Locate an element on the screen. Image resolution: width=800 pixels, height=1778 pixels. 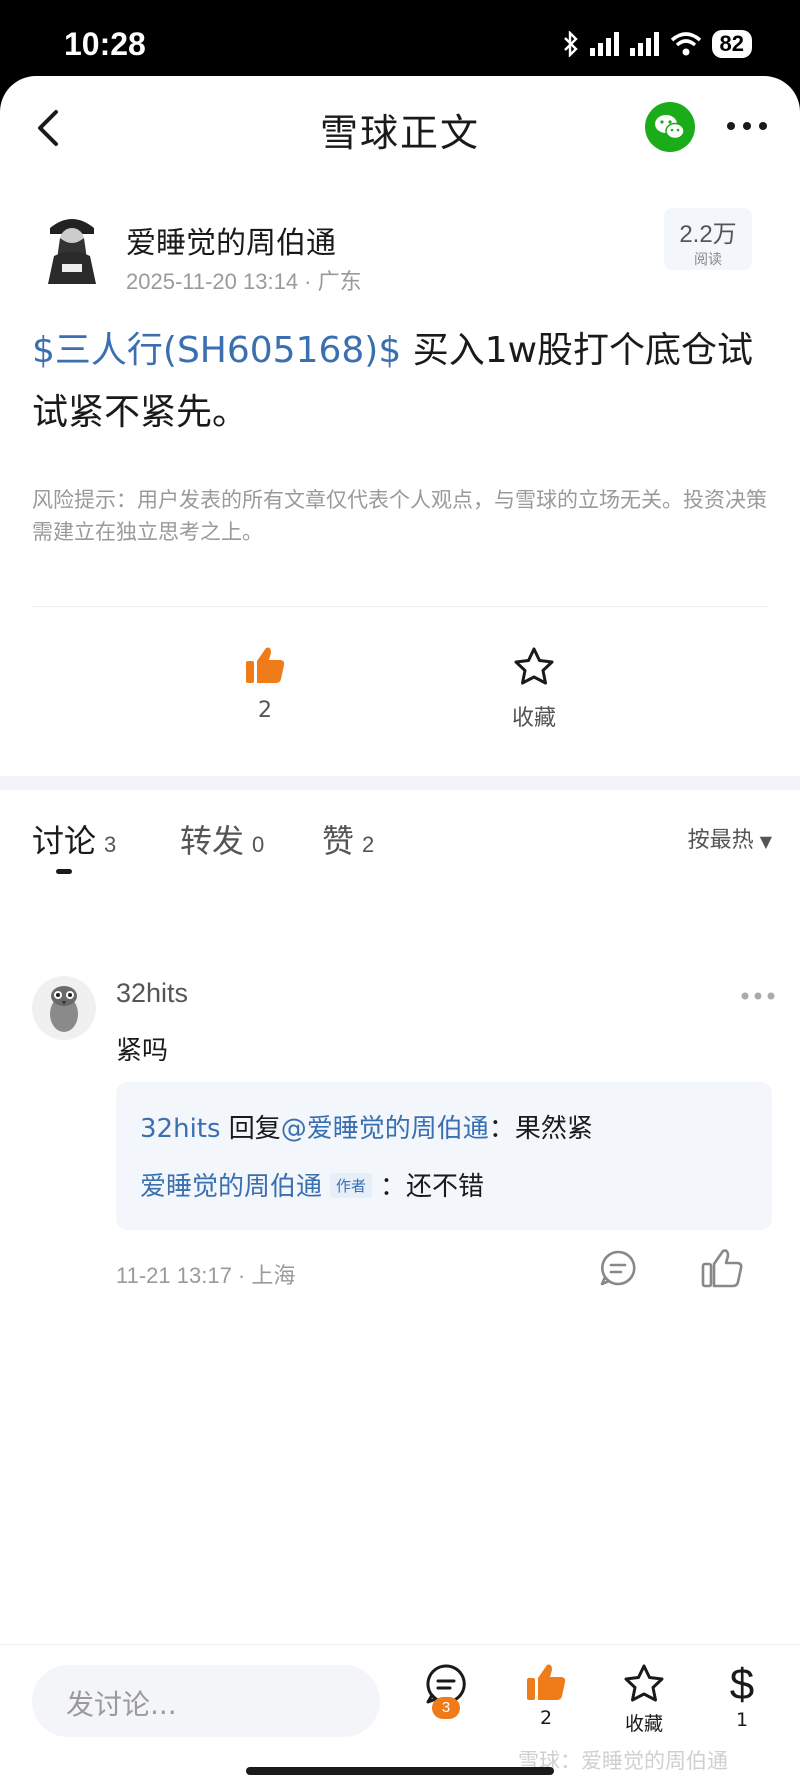
wechat-share-button is located at coordinates (670, 127).